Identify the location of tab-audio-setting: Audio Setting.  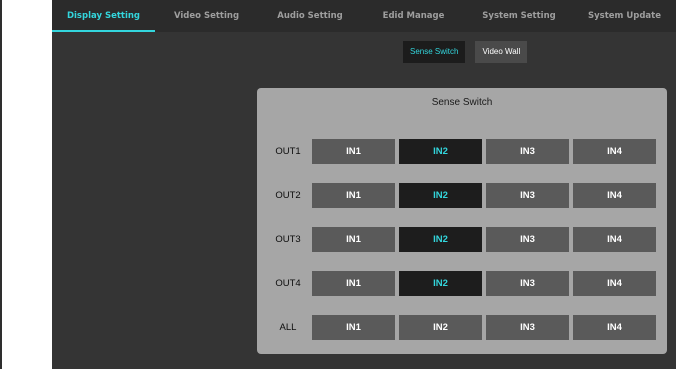
(310, 16).